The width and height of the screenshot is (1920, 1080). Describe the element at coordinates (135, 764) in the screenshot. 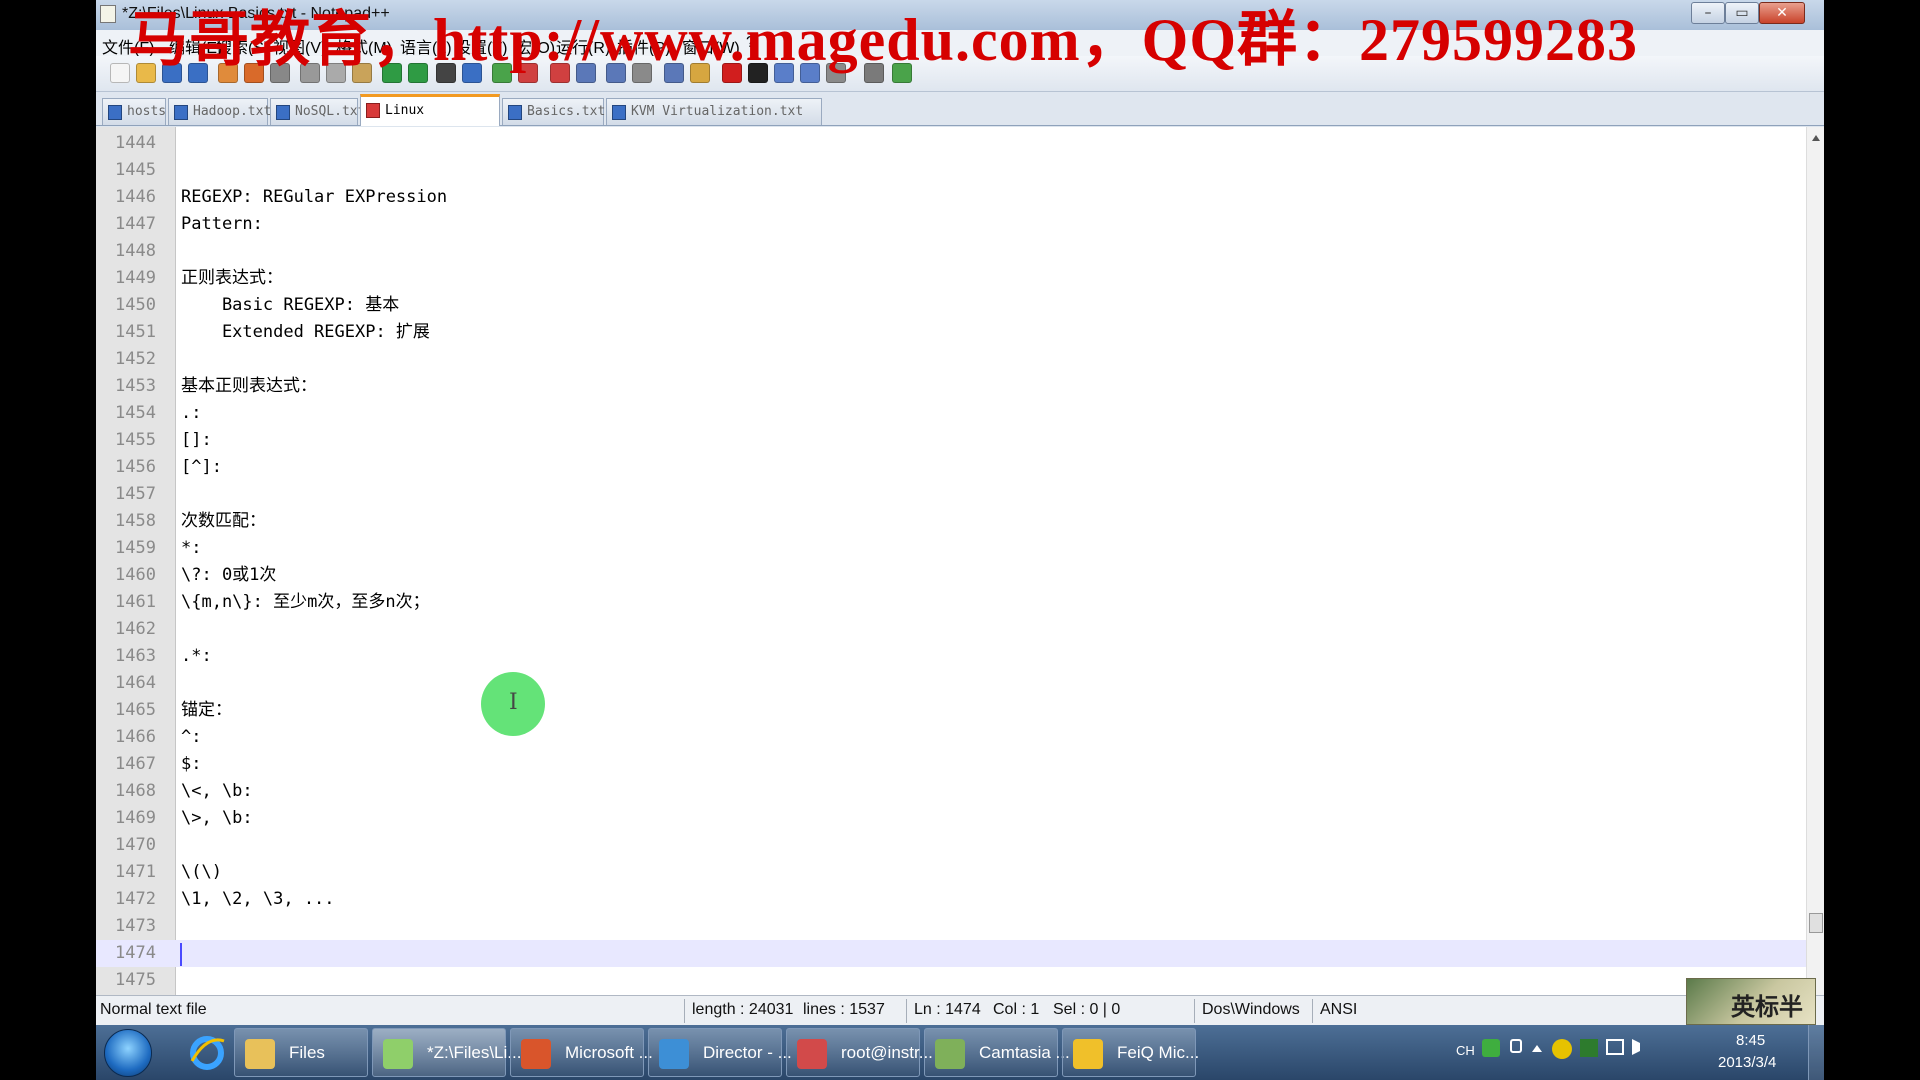

I see `line-number: 1467` at that location.